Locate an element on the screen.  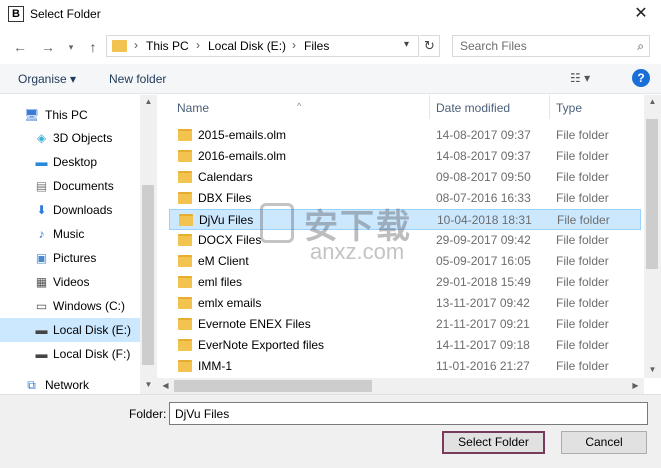
sidebar-scroll-thumb is located at coordinates (148, 275).